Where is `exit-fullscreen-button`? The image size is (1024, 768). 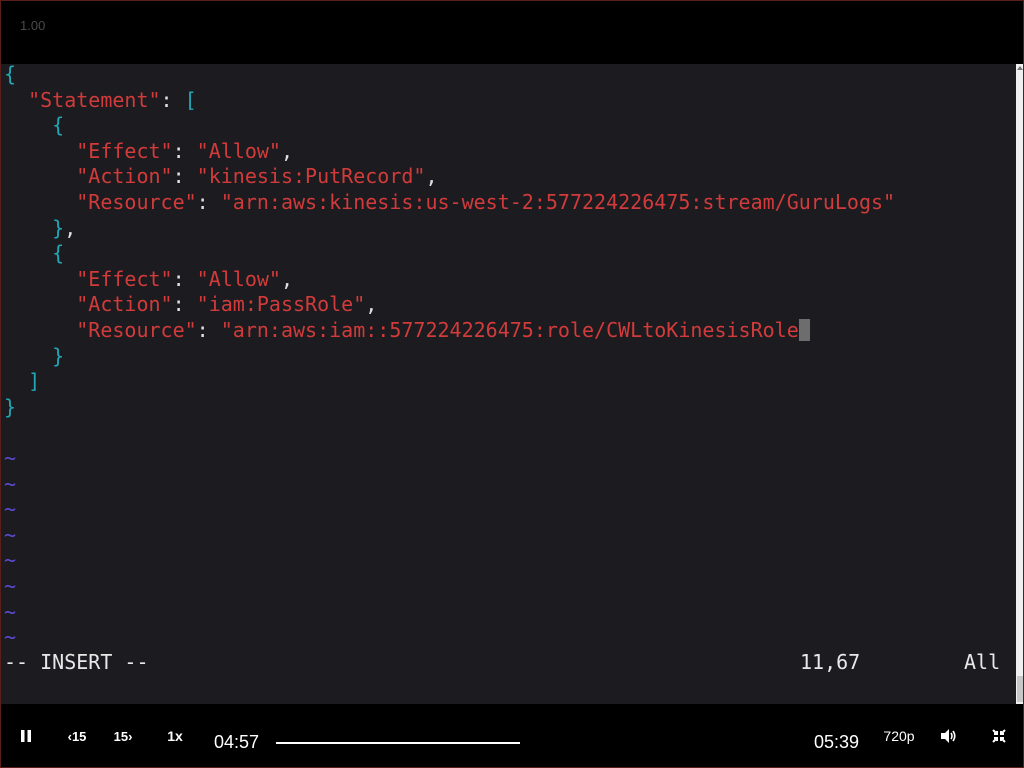
exit-fullscreen-button is located at coordinates (999, 736).